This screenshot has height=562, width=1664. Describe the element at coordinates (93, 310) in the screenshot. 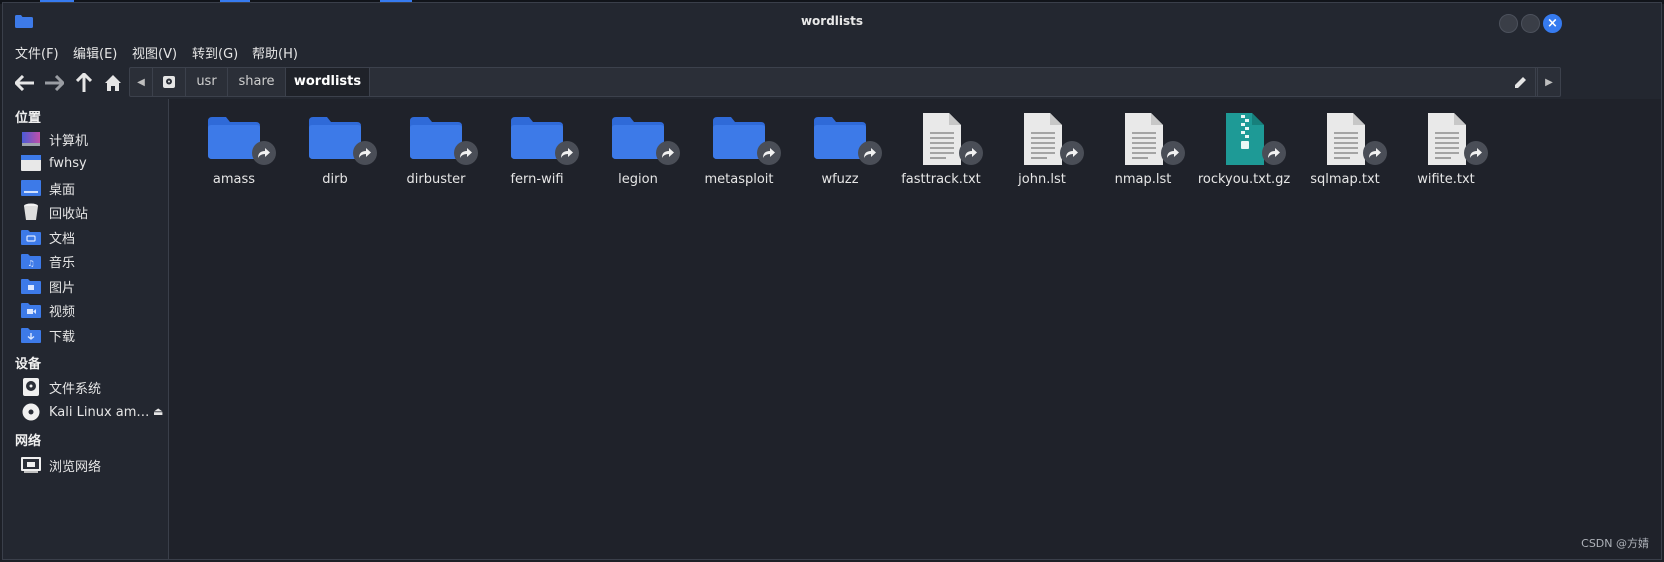

I see `sidebar-item-videos: 视频` at that location.